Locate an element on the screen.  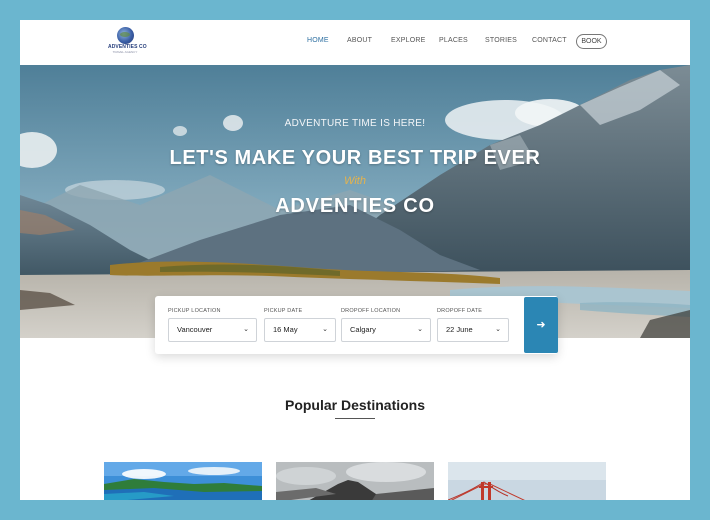
book-button: BOOK is located at coordinates (591, 41).